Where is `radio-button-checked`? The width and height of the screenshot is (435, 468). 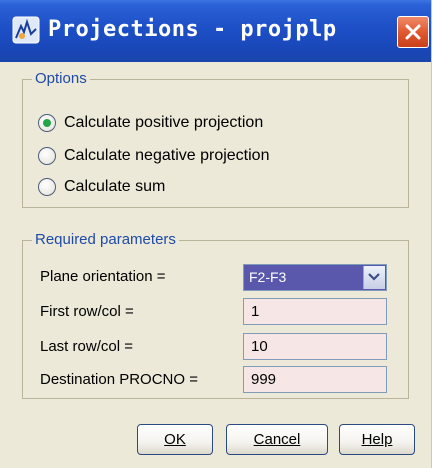
radio-button-checked is located at coordinates (47, 123).